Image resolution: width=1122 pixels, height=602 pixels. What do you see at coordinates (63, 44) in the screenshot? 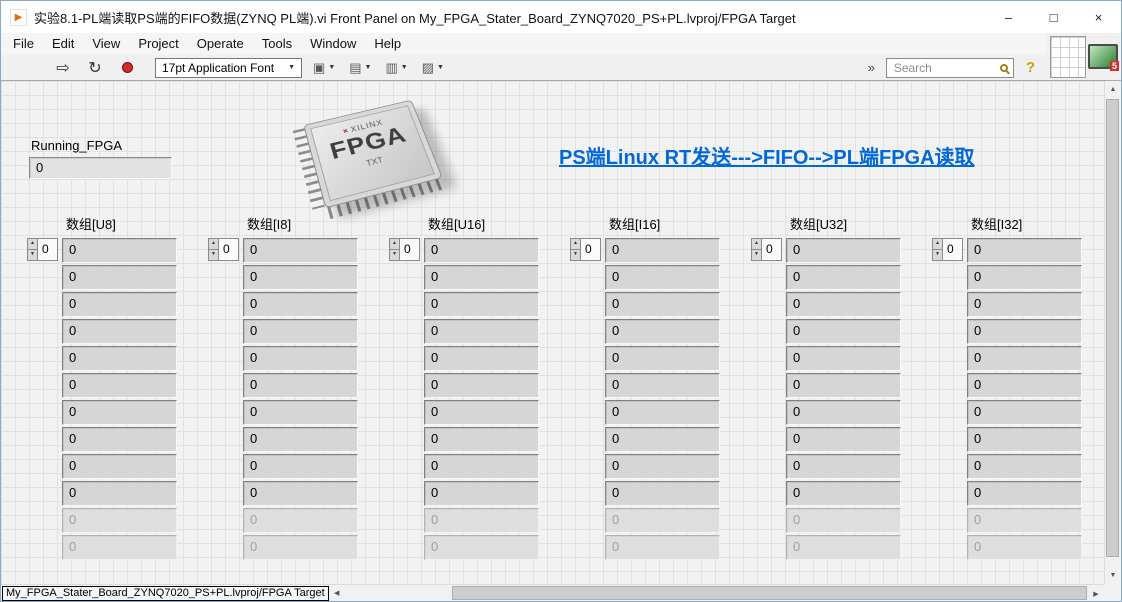
I see `menu-item-edit: Edit` at bounding box center [63, 44].